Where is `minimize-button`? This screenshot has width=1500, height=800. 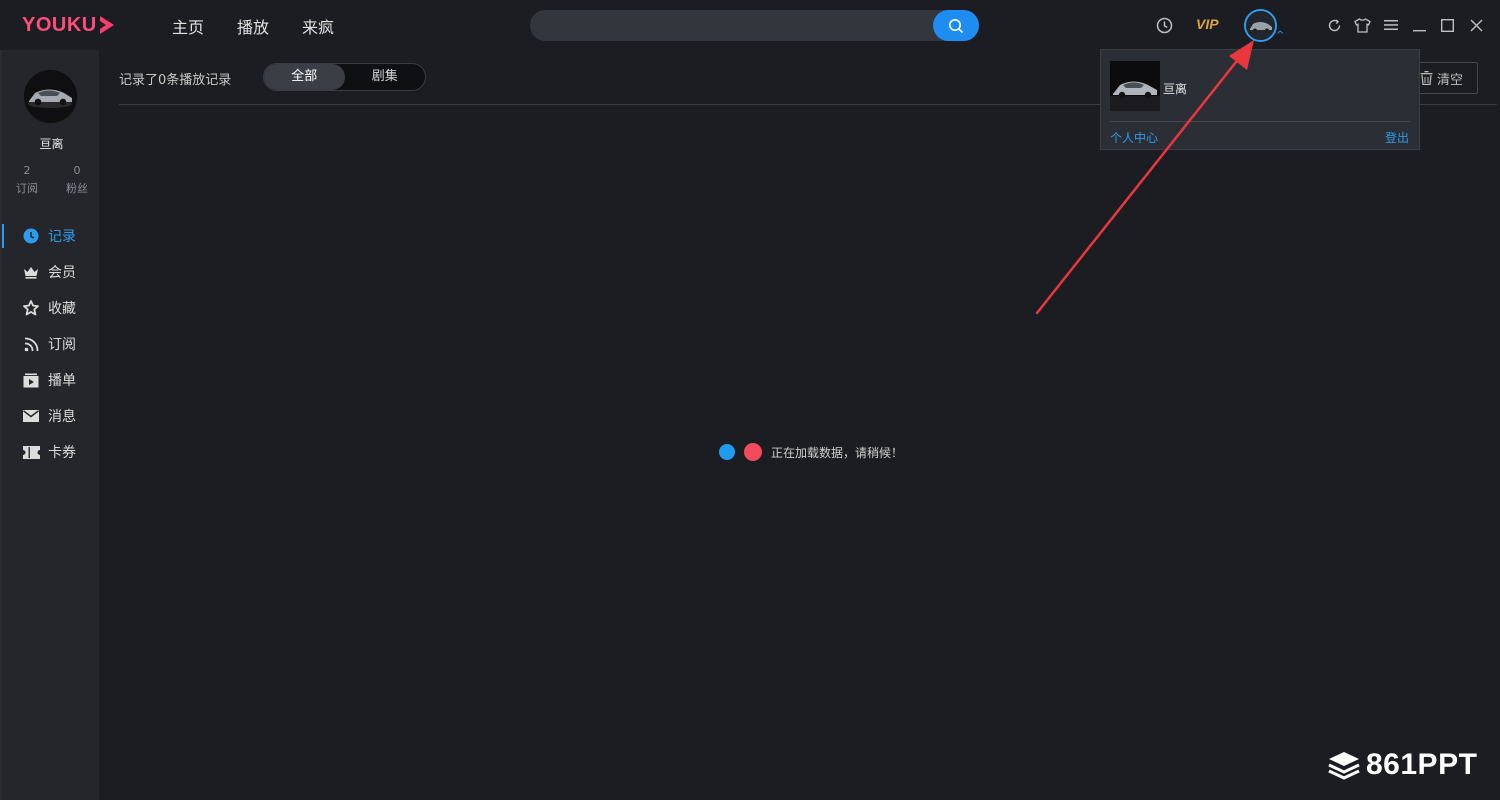
minimize-button is located at coordinates (1419, 25).